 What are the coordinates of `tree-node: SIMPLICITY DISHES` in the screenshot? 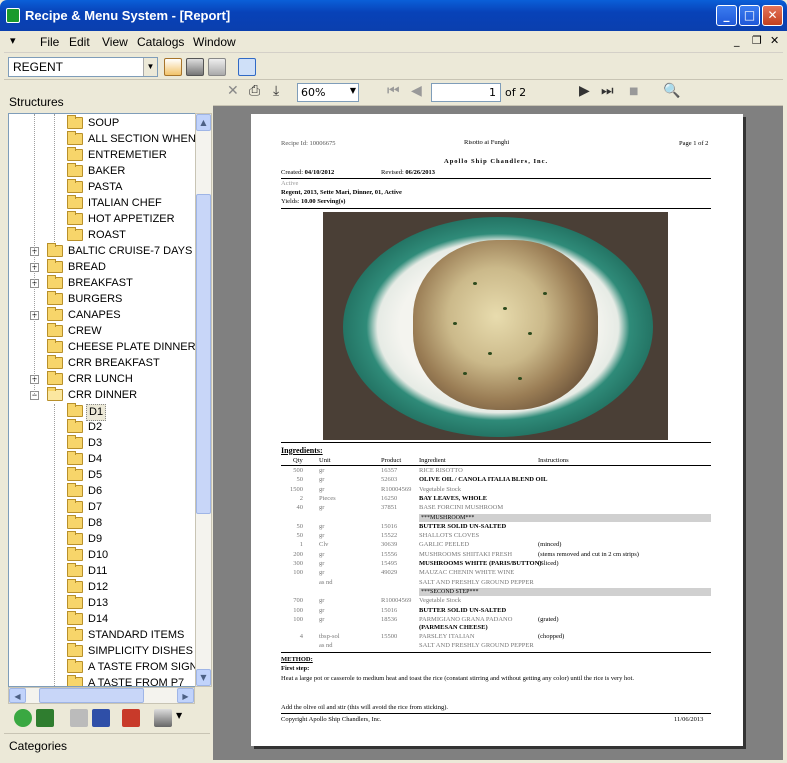 It's located at (102, 651).